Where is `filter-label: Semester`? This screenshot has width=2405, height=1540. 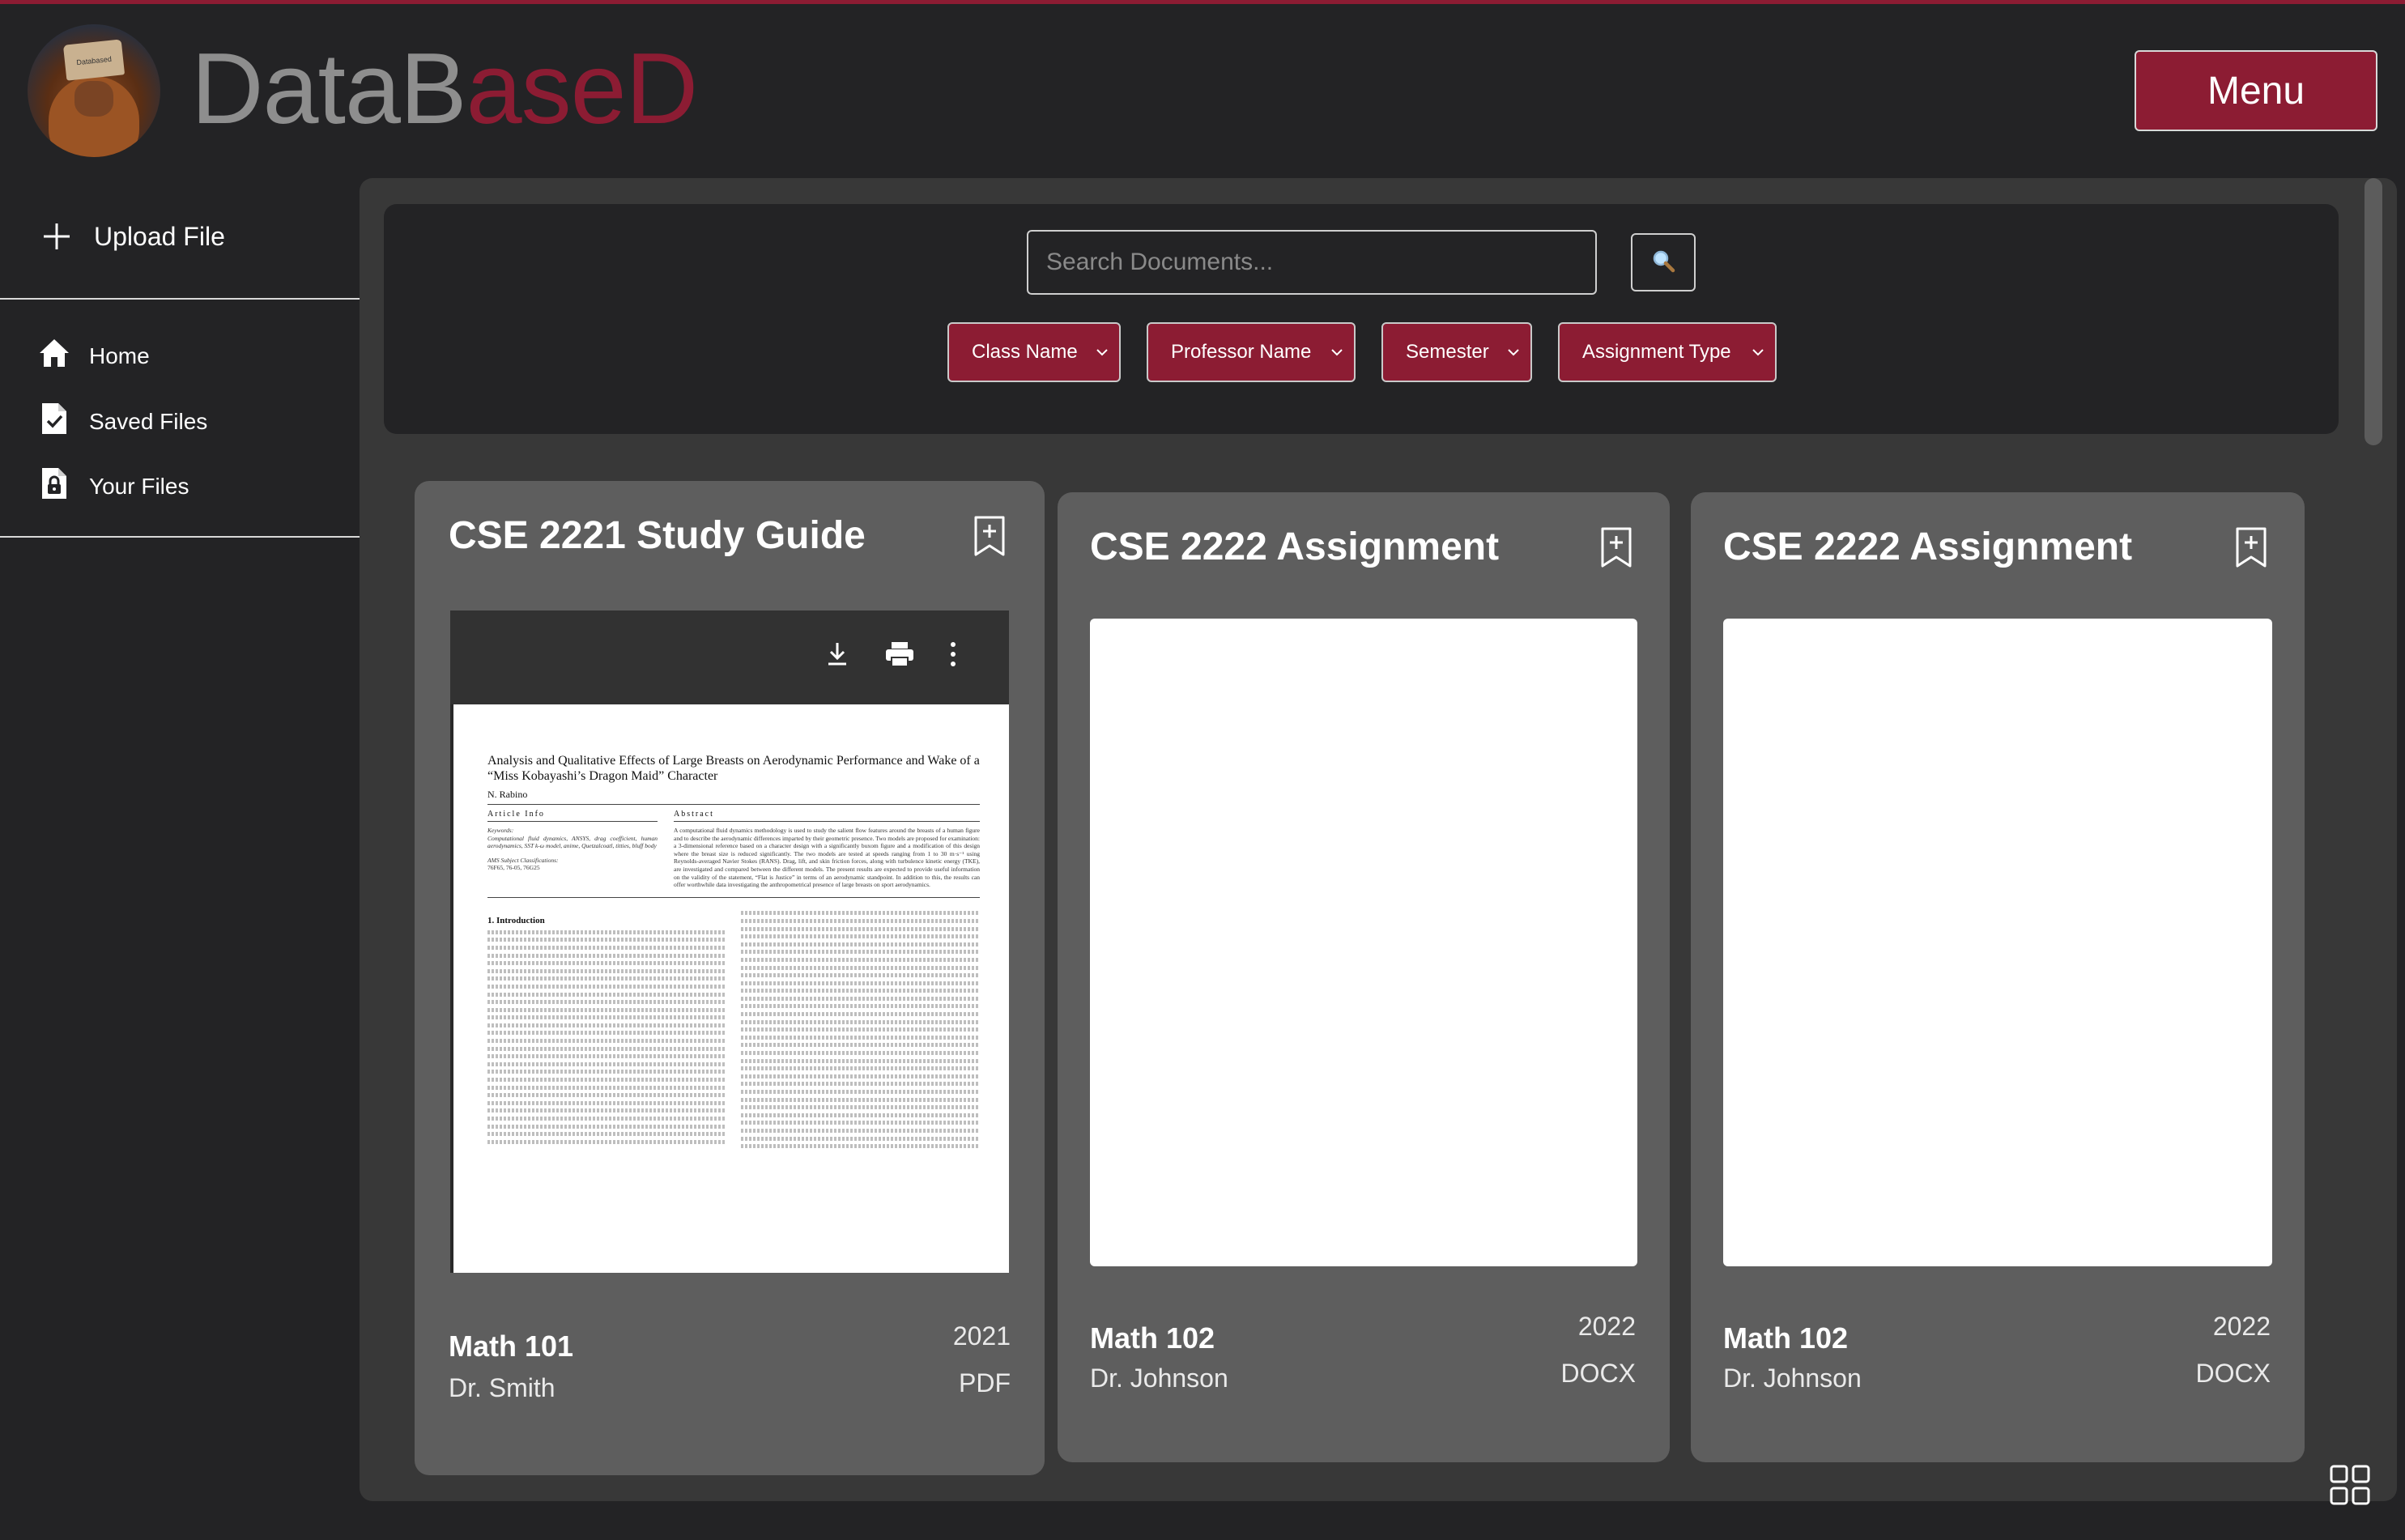 filter-label: Semester is located at coordinates (1447, 352).